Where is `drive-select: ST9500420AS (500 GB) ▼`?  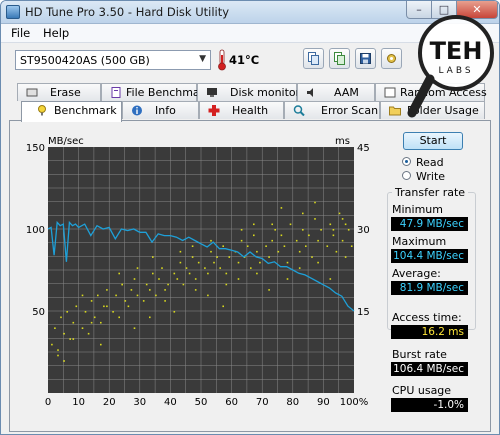
drive-select: ST9500420AS (500 GB) ▼ is located at coordinates (113, 60).